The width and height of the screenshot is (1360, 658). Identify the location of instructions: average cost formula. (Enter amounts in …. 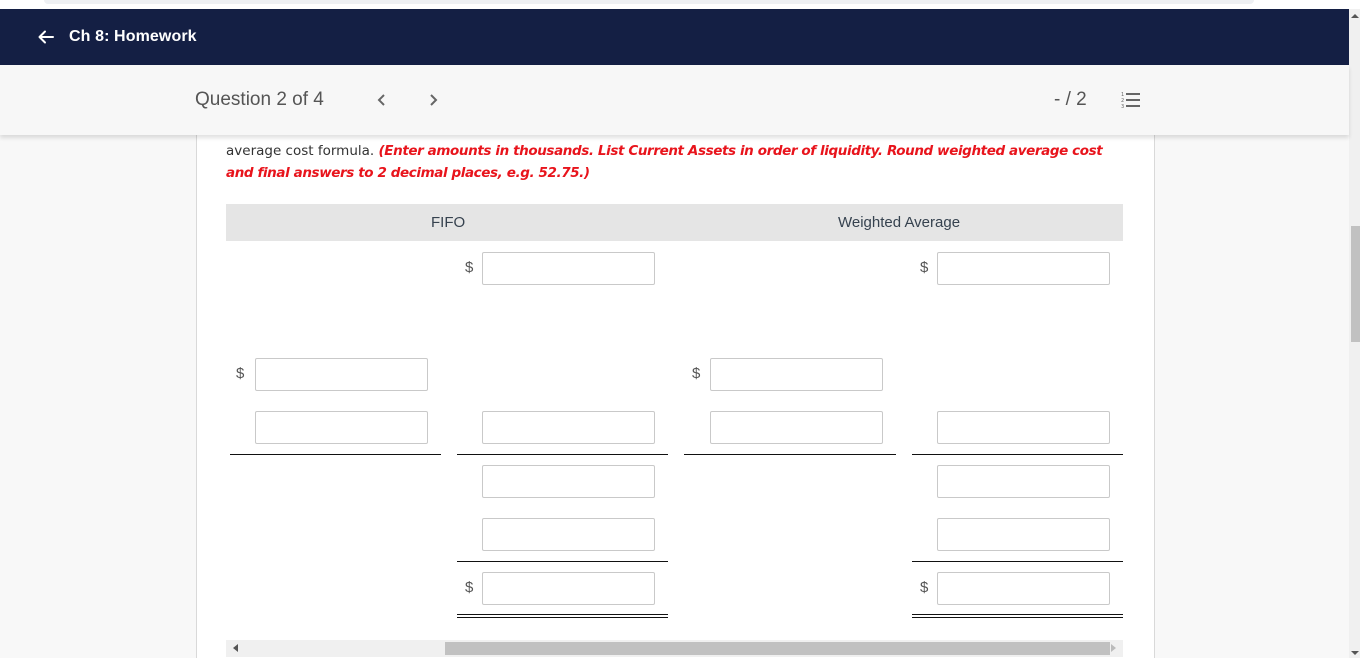
(676, 162).